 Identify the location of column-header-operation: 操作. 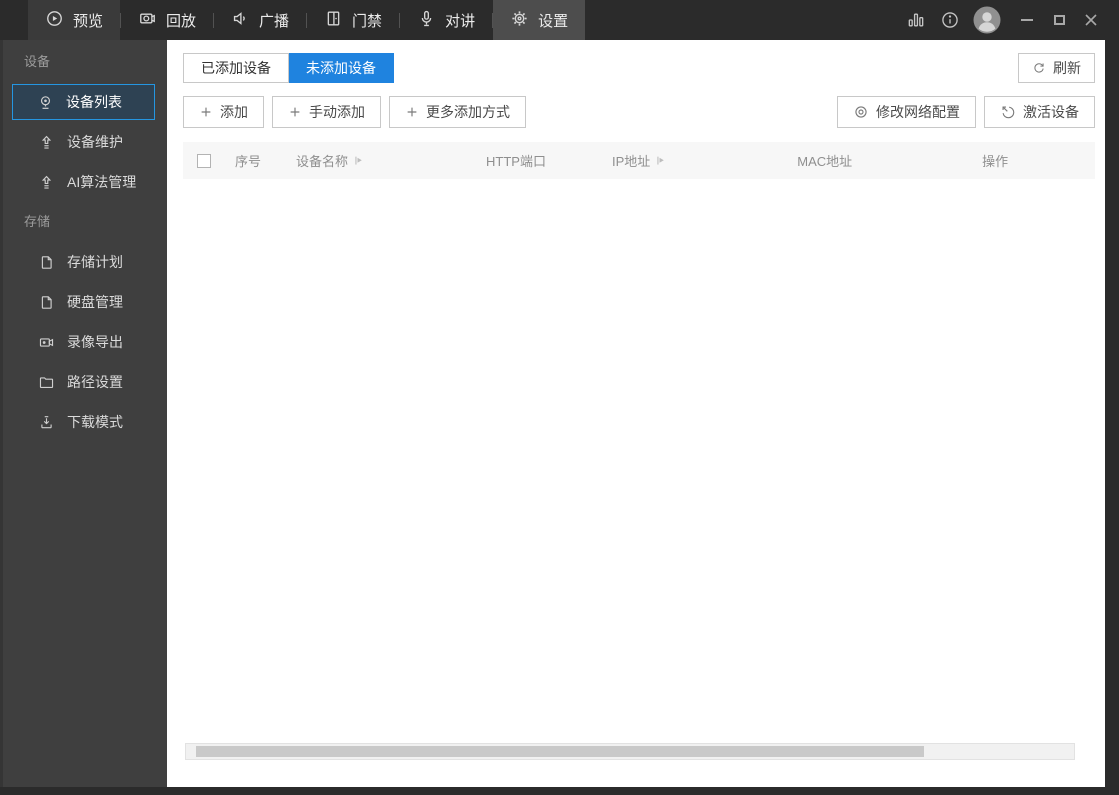
(995, 160).